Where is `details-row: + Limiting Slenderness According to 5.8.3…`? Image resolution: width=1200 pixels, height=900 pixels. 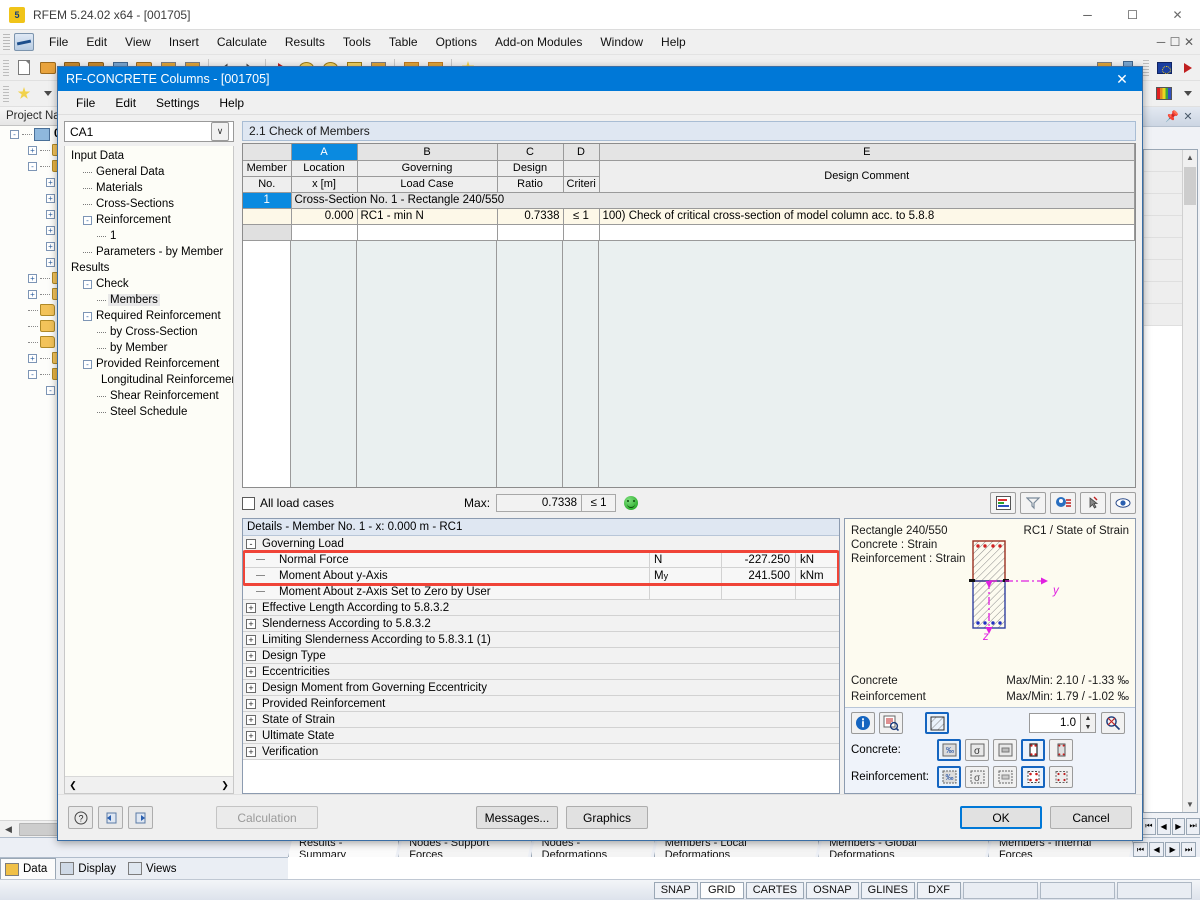
details-row: + Limiting Slenderness According to 5.8.3… is located at coordinates (541, 640).